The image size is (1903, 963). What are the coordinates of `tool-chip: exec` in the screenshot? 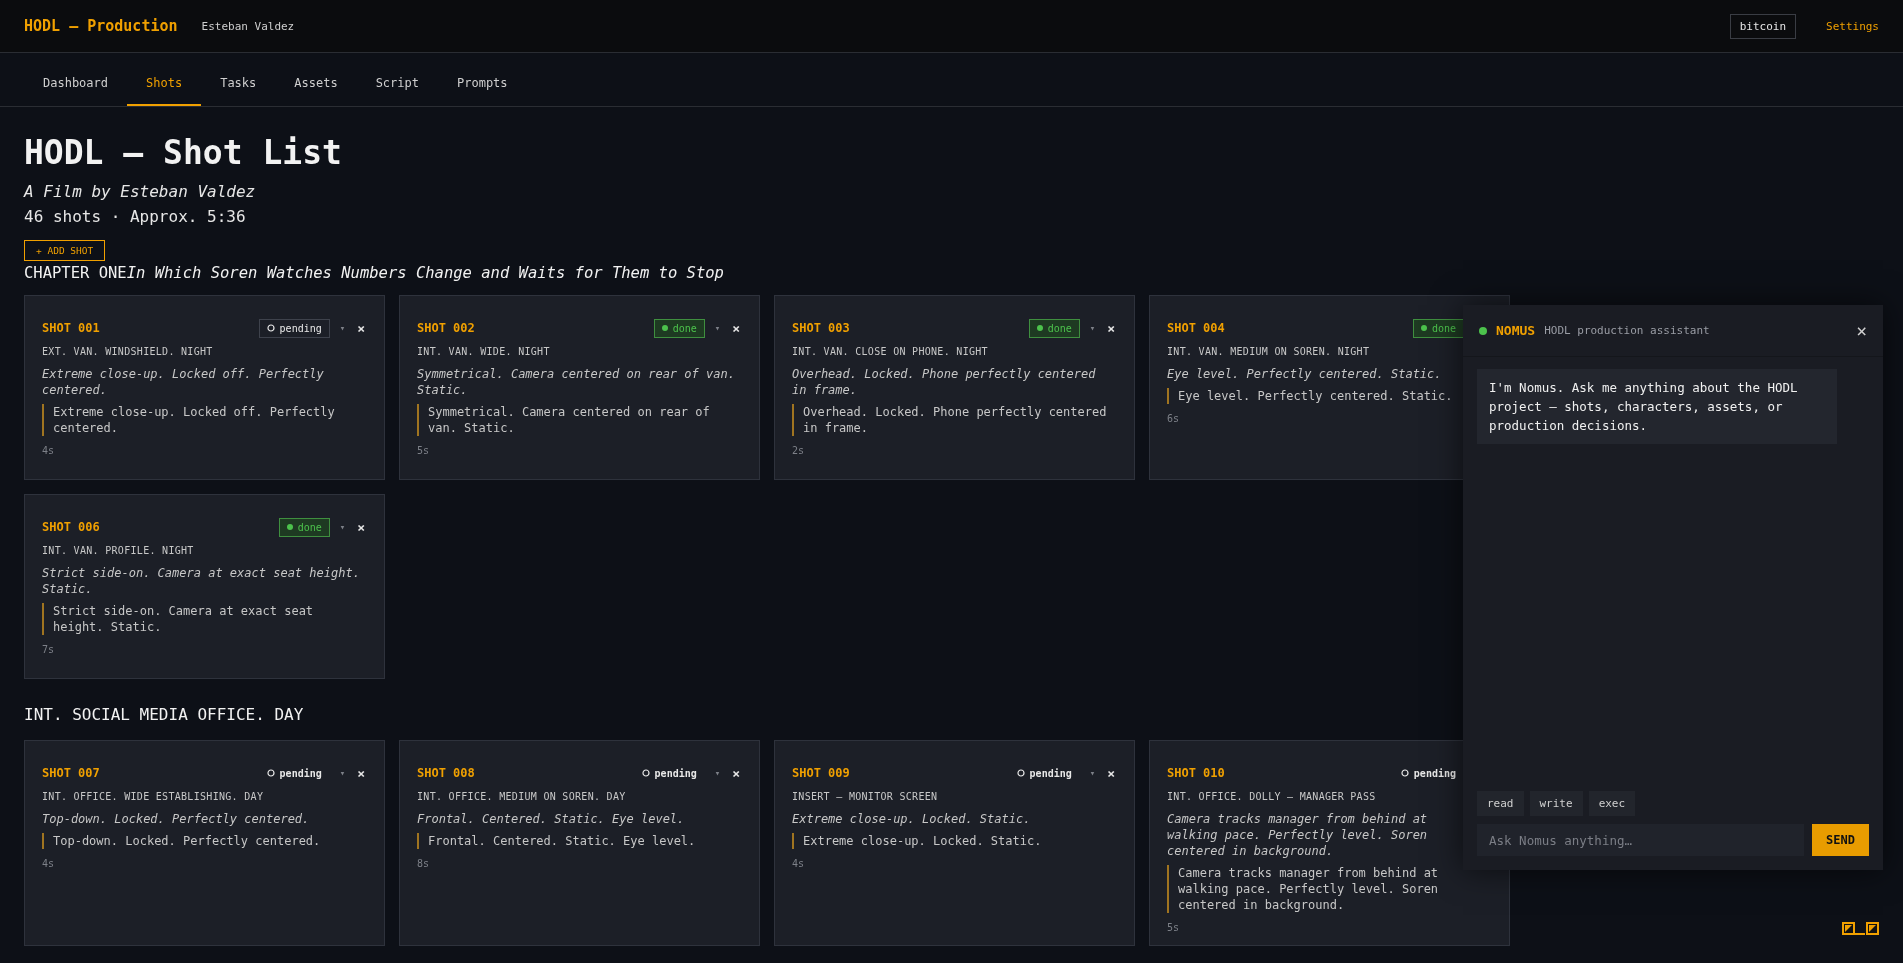 It's located at (1612, 803).